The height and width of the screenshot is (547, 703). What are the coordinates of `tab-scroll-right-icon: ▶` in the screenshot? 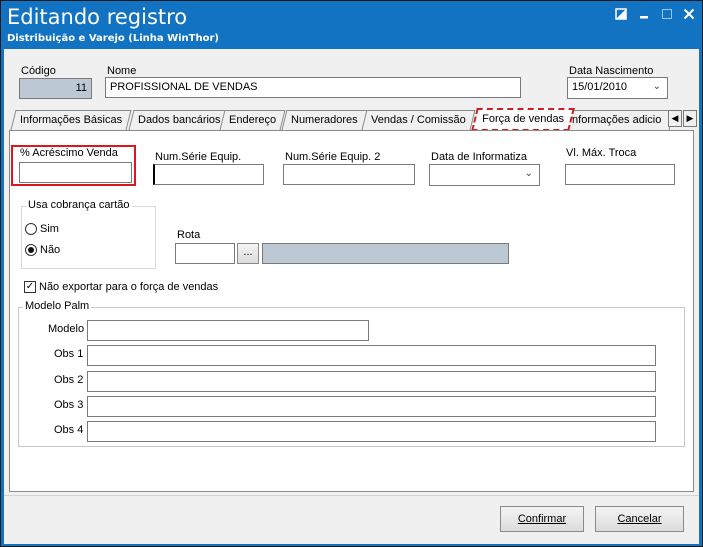 It's located at (690, 118).